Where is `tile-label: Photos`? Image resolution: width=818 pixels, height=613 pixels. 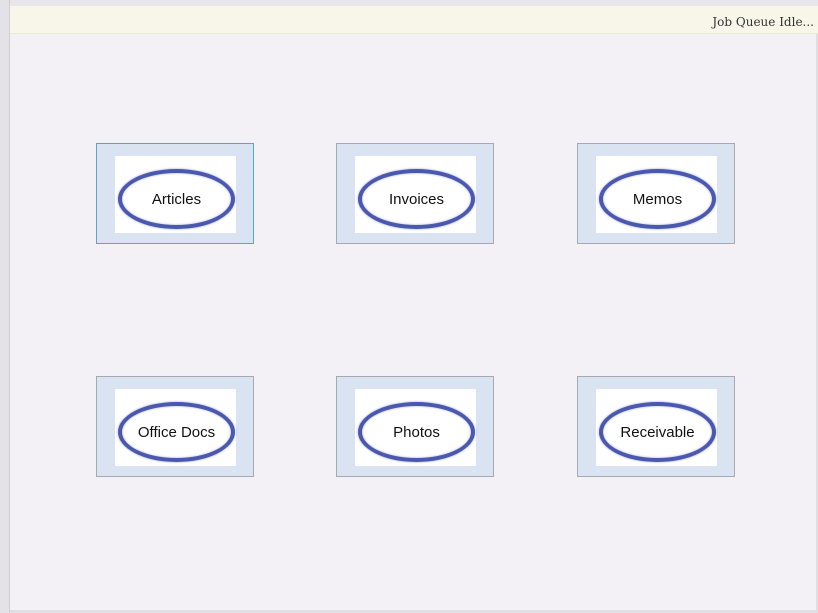
tile-label: Photos is located at coordinates (416, 432).